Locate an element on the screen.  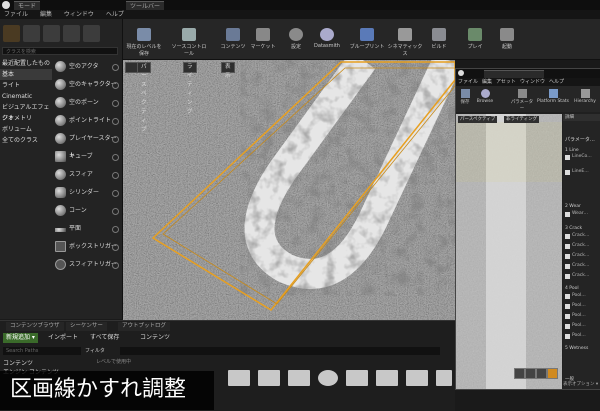
placeable-plane: 平面 is located at coordinates (87, 228).